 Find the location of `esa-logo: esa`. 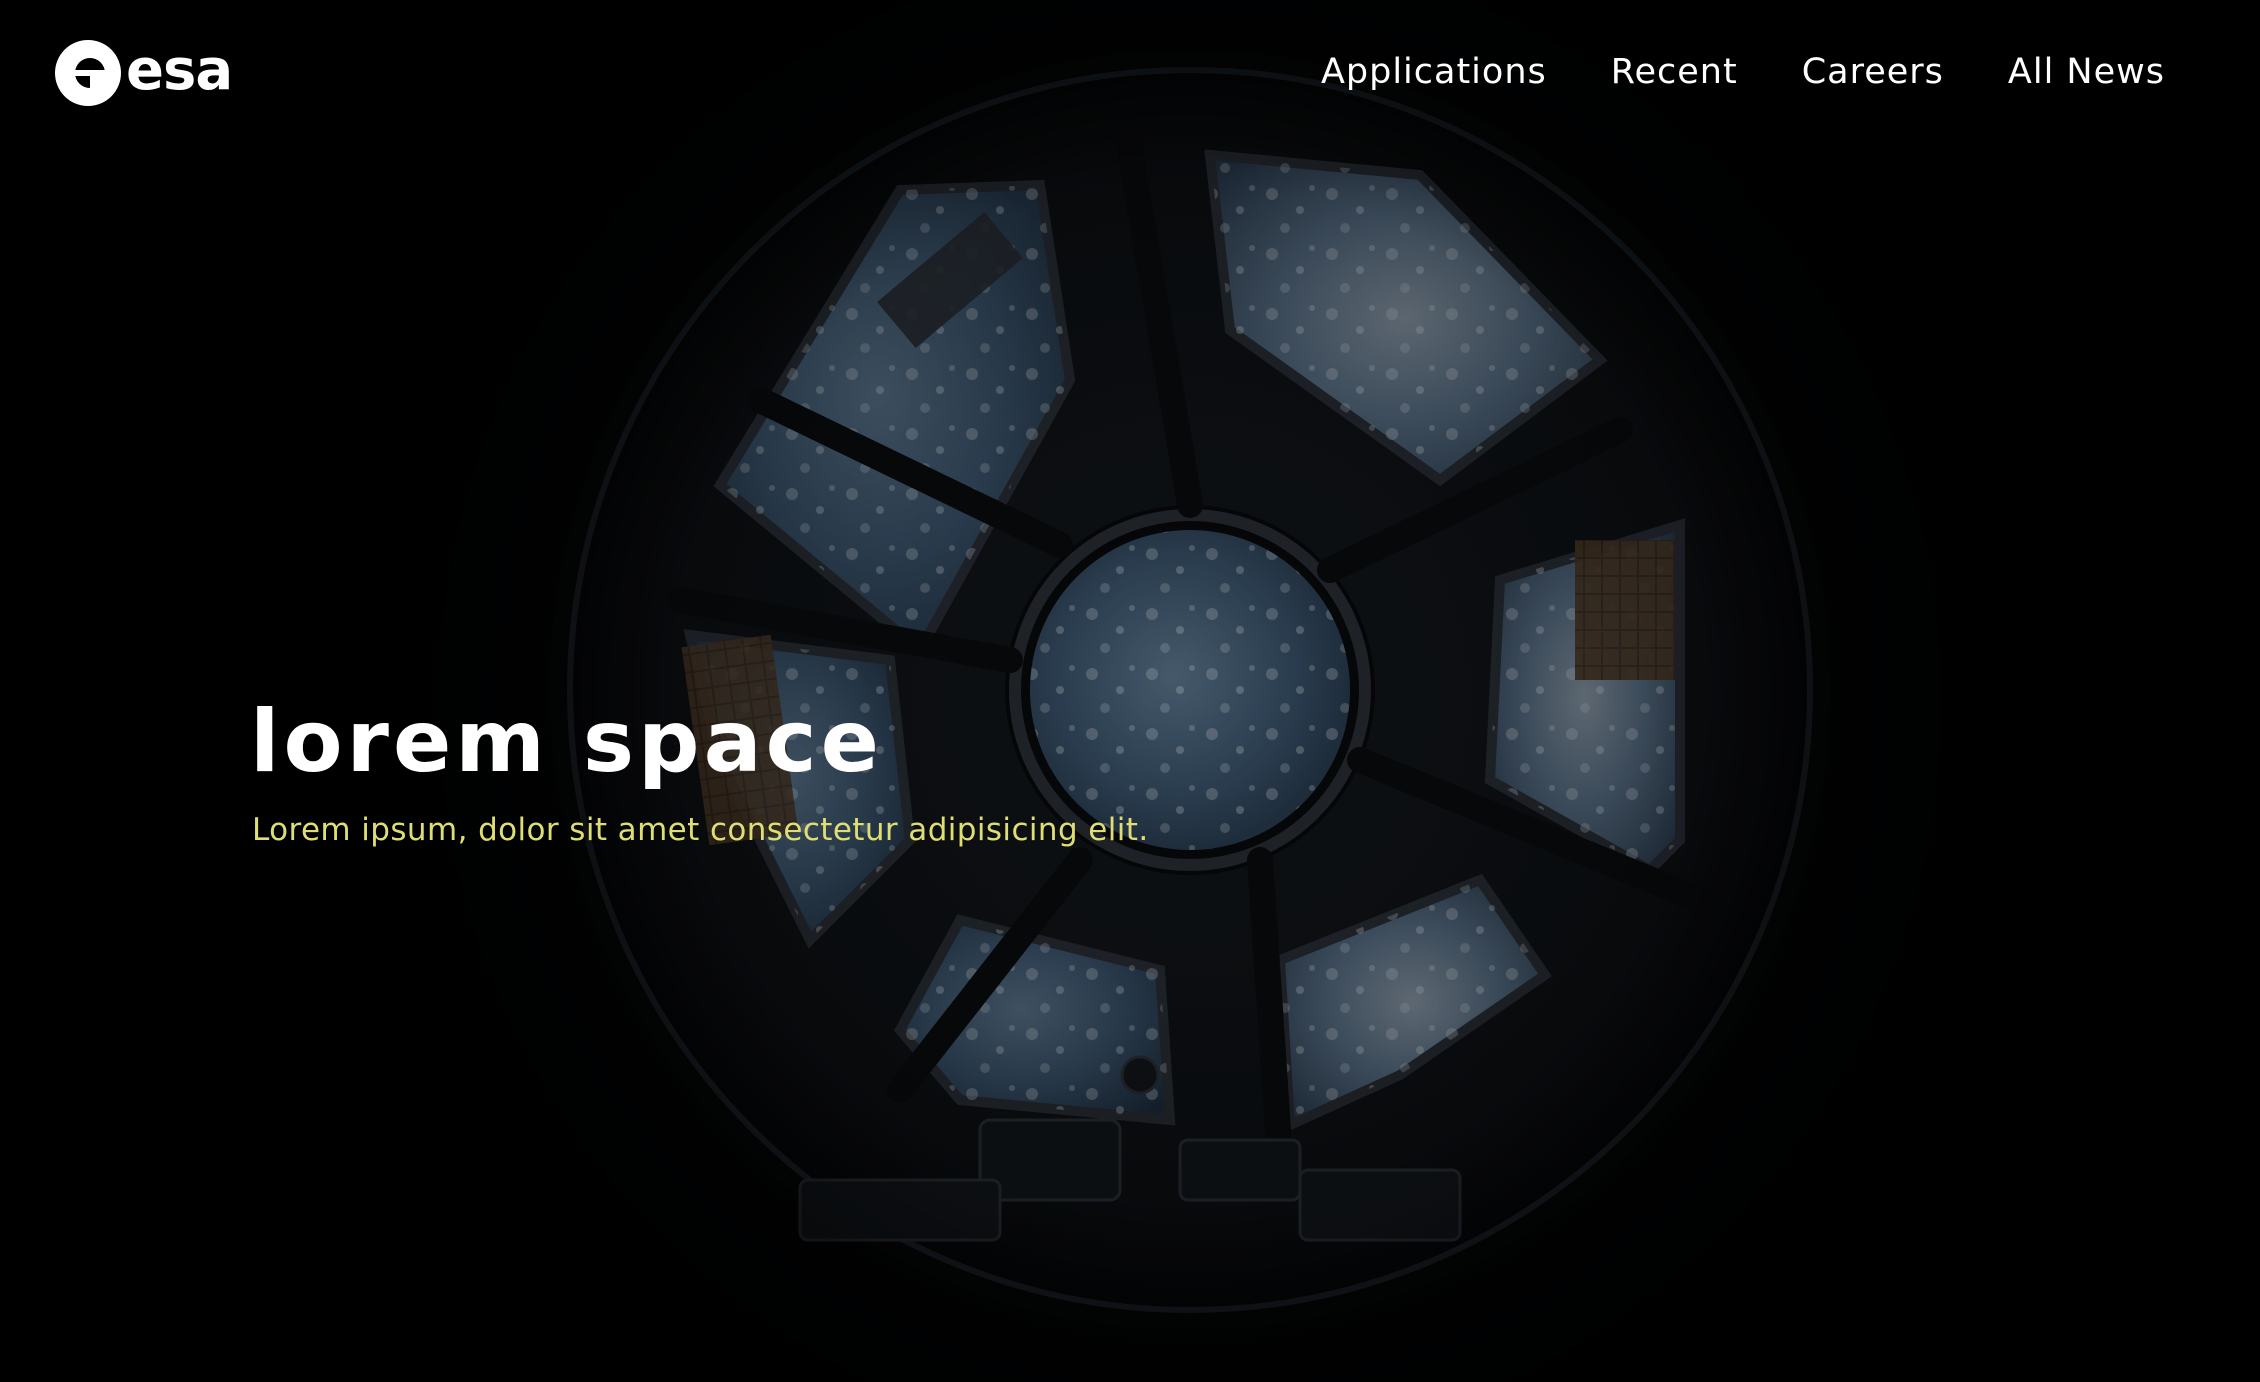

esa-logo: esa is located at coordinates (141, 73).